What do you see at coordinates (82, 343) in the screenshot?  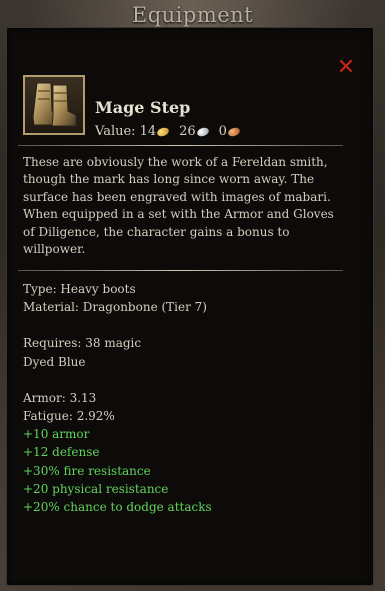 I see `item-requirement: Requires: 38 magic` at bounding box center [82, 343].